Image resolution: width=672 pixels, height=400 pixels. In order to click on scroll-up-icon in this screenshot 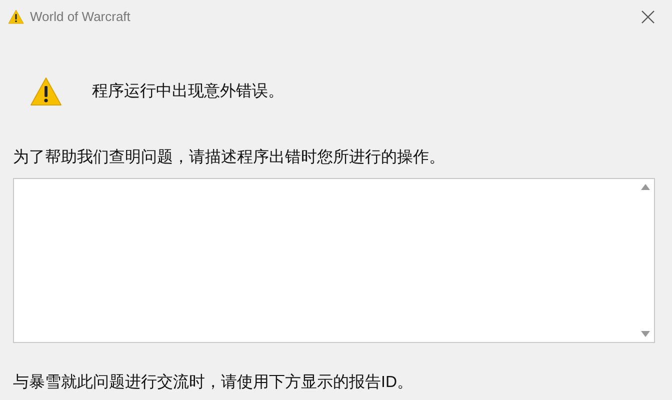, I will do `click(645, 187)`.